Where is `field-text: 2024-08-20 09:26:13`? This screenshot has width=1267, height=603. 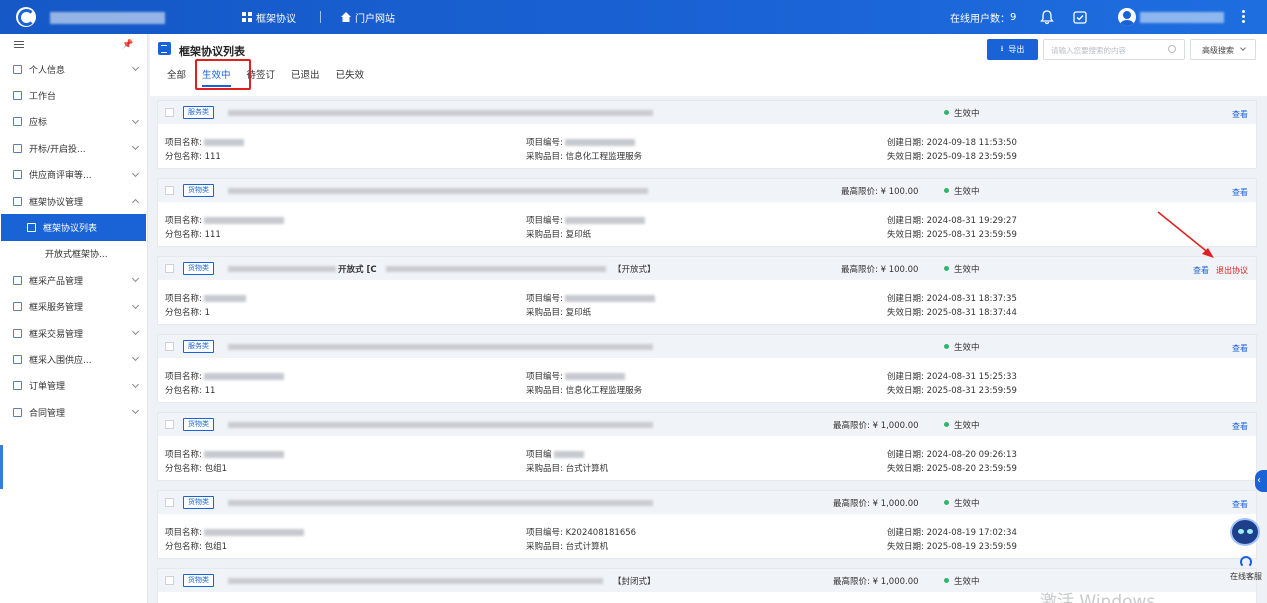
field-text: 2024-08-20 09:26:13 is located at coordinates (971, 455).